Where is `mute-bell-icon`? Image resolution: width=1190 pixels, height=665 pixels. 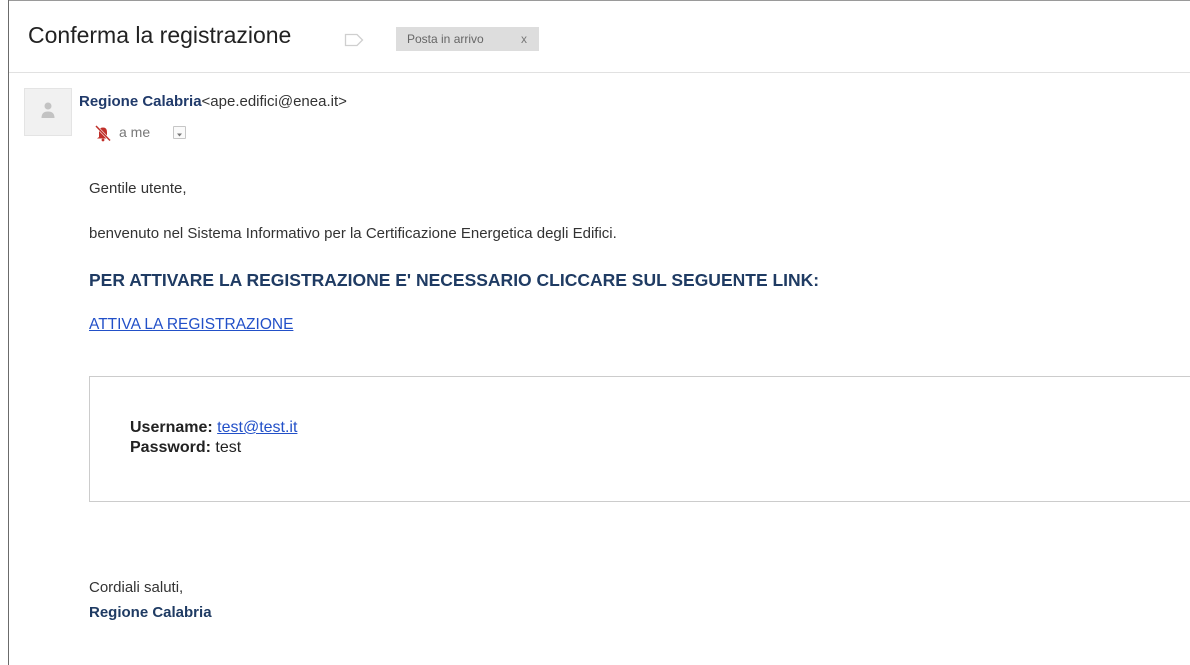 mute-bell-icon is located at coordinates (103, 133).